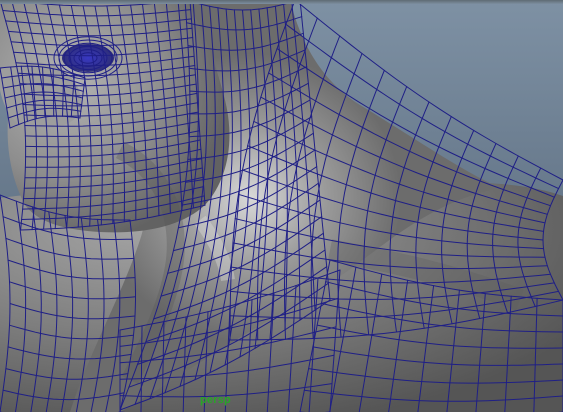 The width and height of the screenshot is (563, 412). Describe the element at coordinates (281, 2) in the screenshot. I see `viewport-top-edge` at that location.